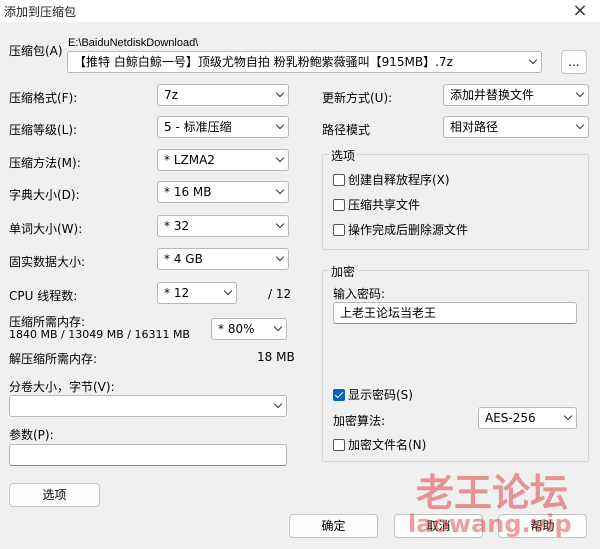 This screenshot has width=600, height=549. I want to click on shared-label: 压缩共享文件, so click(384, 205).